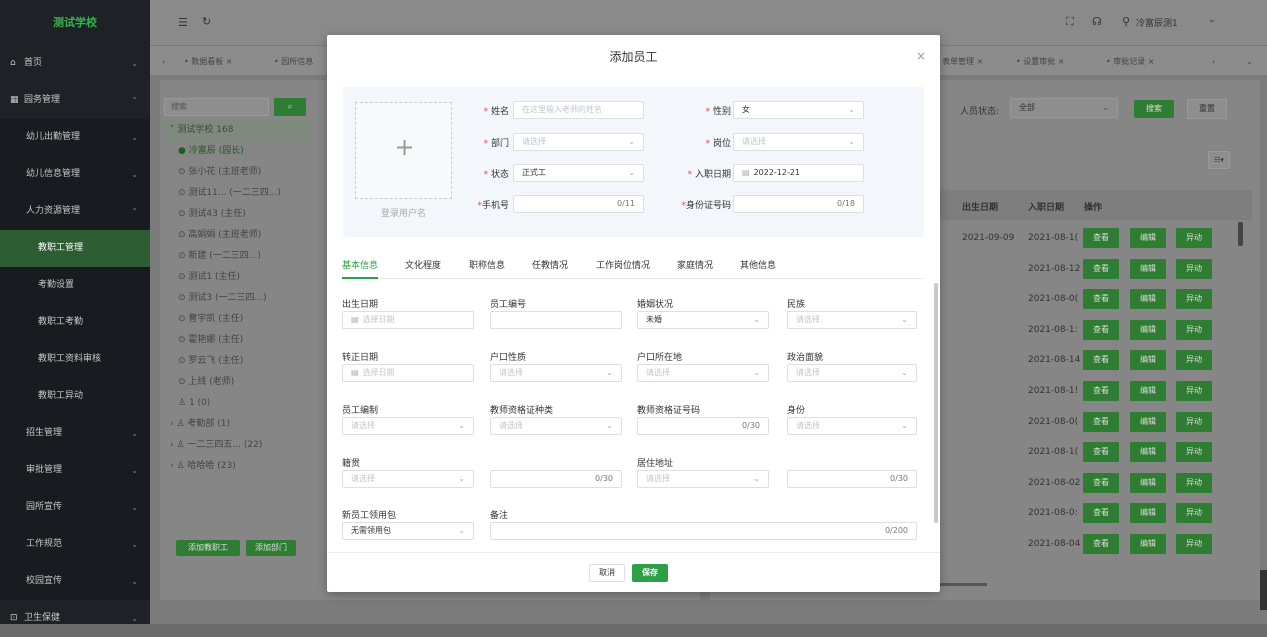 This screenshot has height=637, width=1267. I want to click on post-select: 请选择 ⌄, so click(798, 142).